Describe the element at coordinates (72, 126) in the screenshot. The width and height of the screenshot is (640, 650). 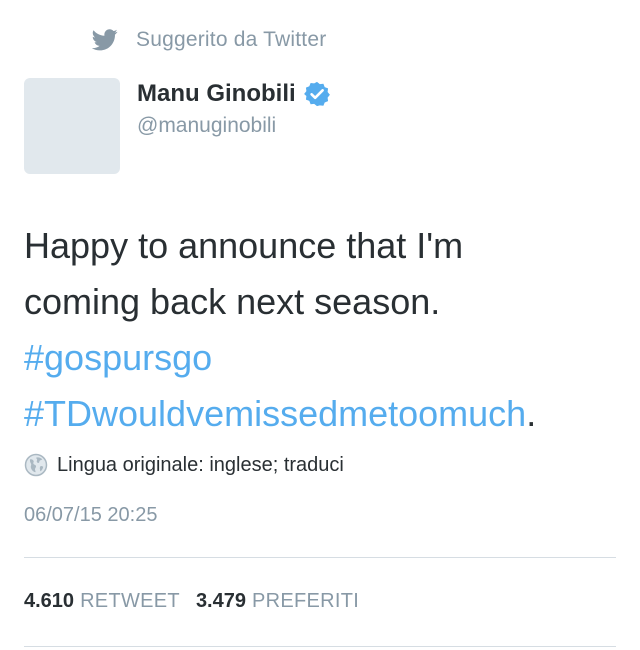
I see `avatar` at that location.